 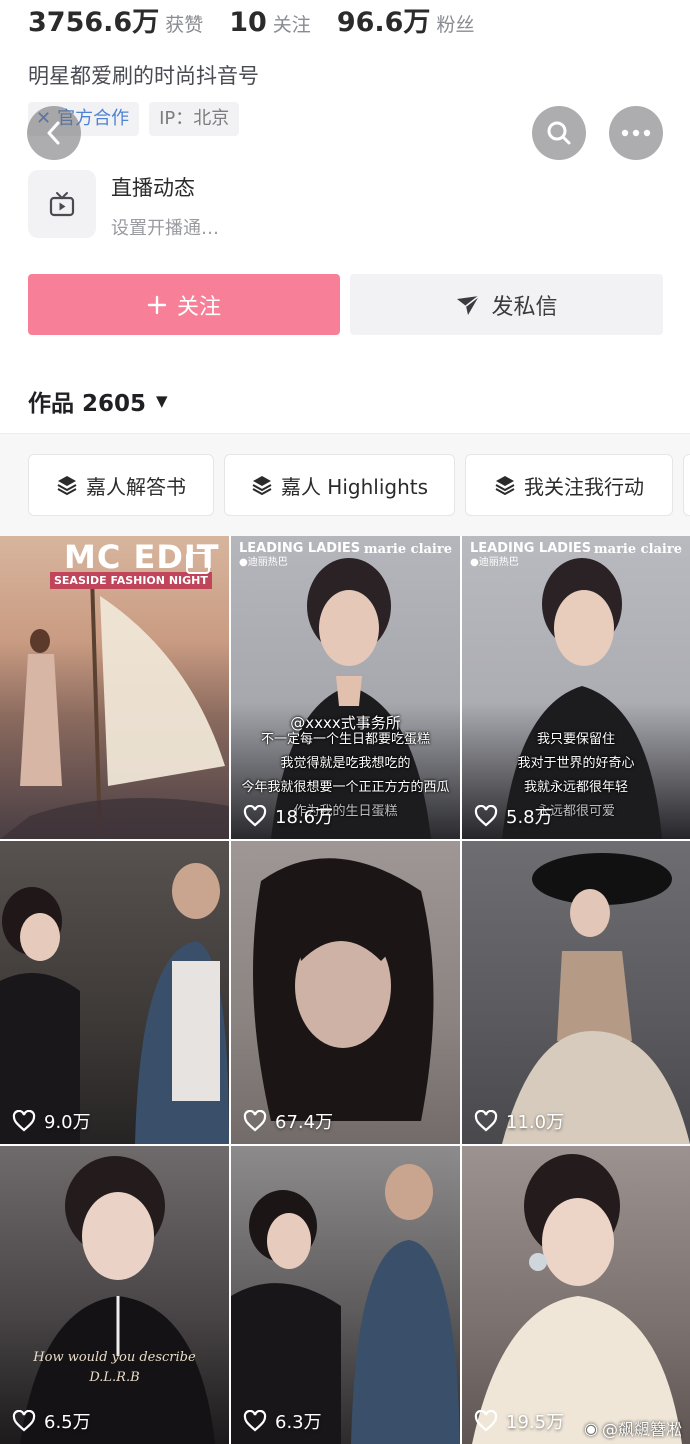 I want to click on video-thumbnail: 19.5万, so click(x=576, y=1295).